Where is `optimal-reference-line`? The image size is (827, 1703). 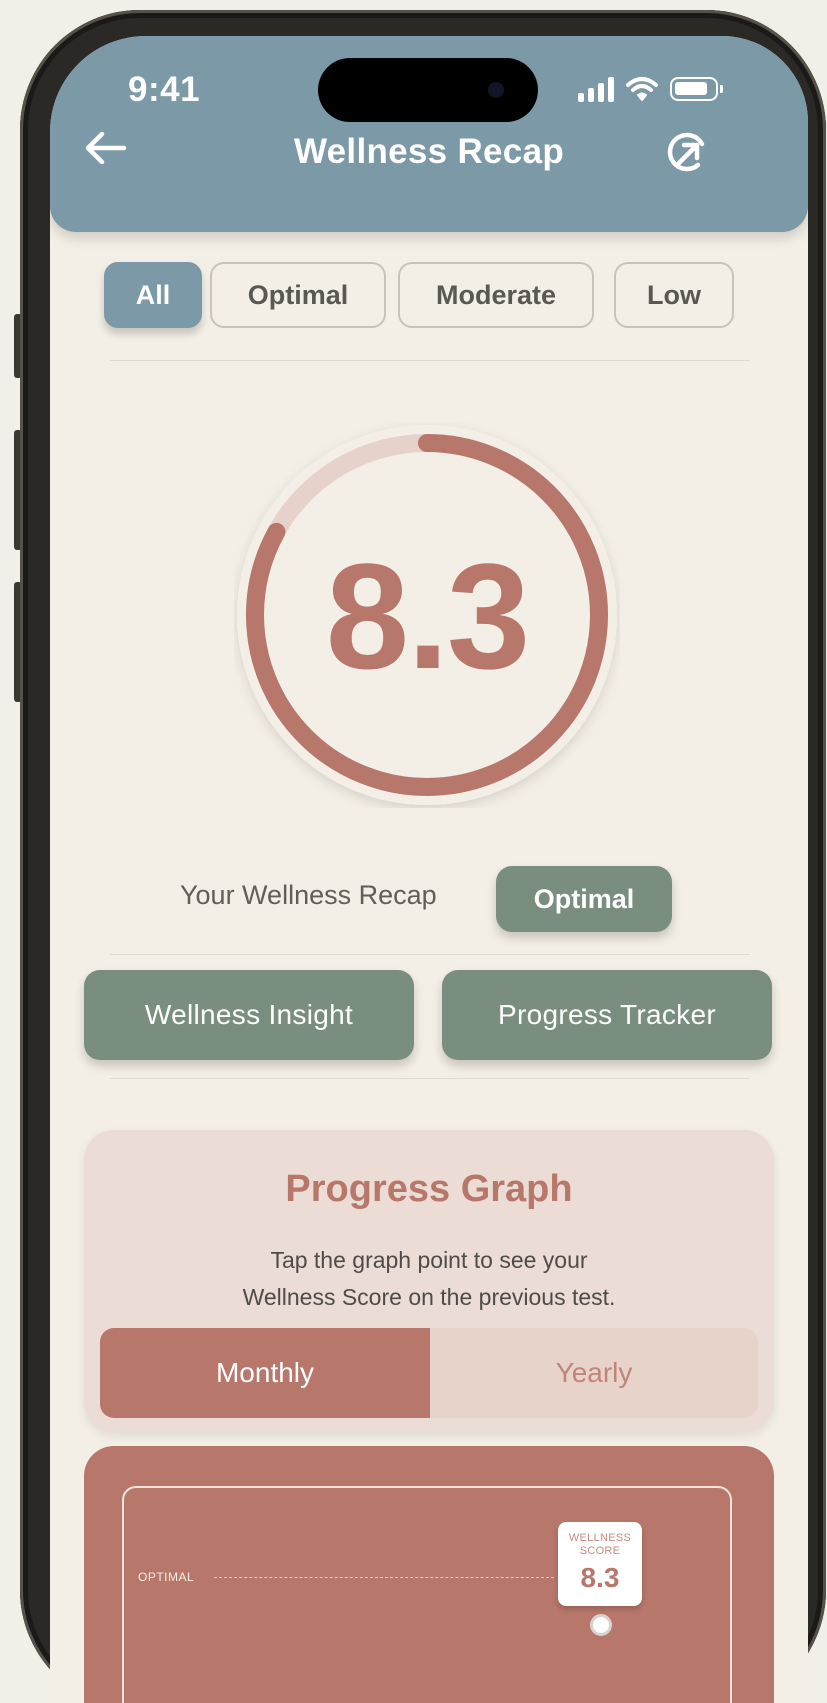 optimal-reference-line is located at coordinates (384, 1577).